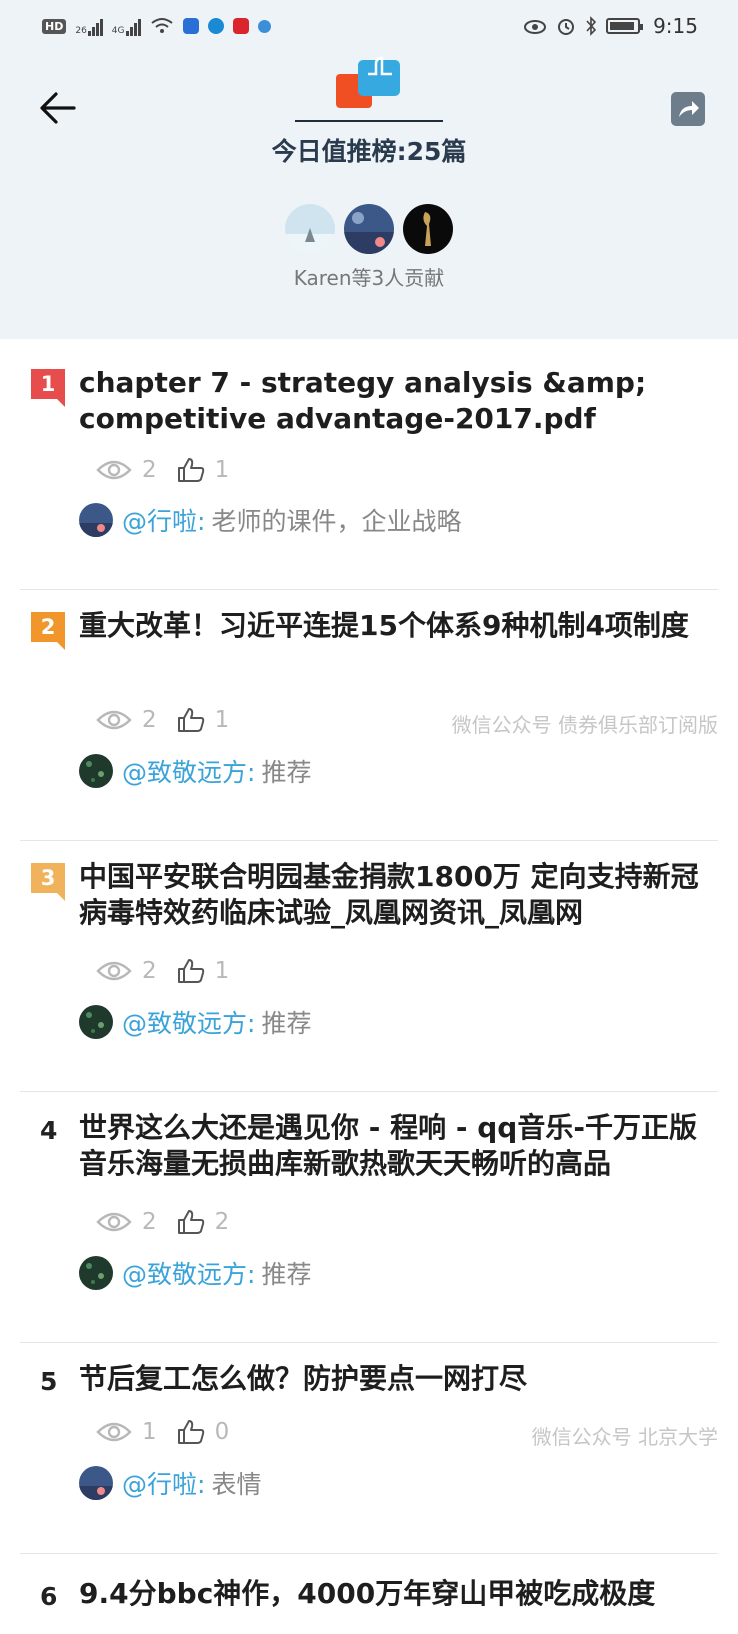  I want to click on contributors-text: Karen等3人贡献, so click(369, 276).